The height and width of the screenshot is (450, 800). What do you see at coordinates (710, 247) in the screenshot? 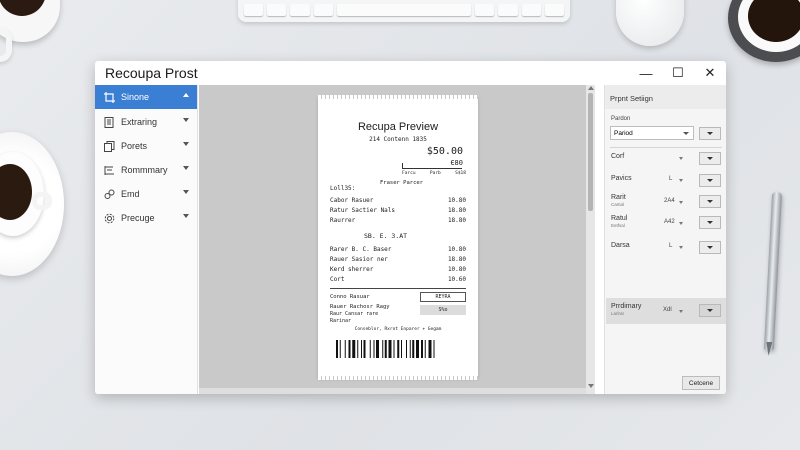
I see `setting-darsa-button` at bounding box center [710, 247].